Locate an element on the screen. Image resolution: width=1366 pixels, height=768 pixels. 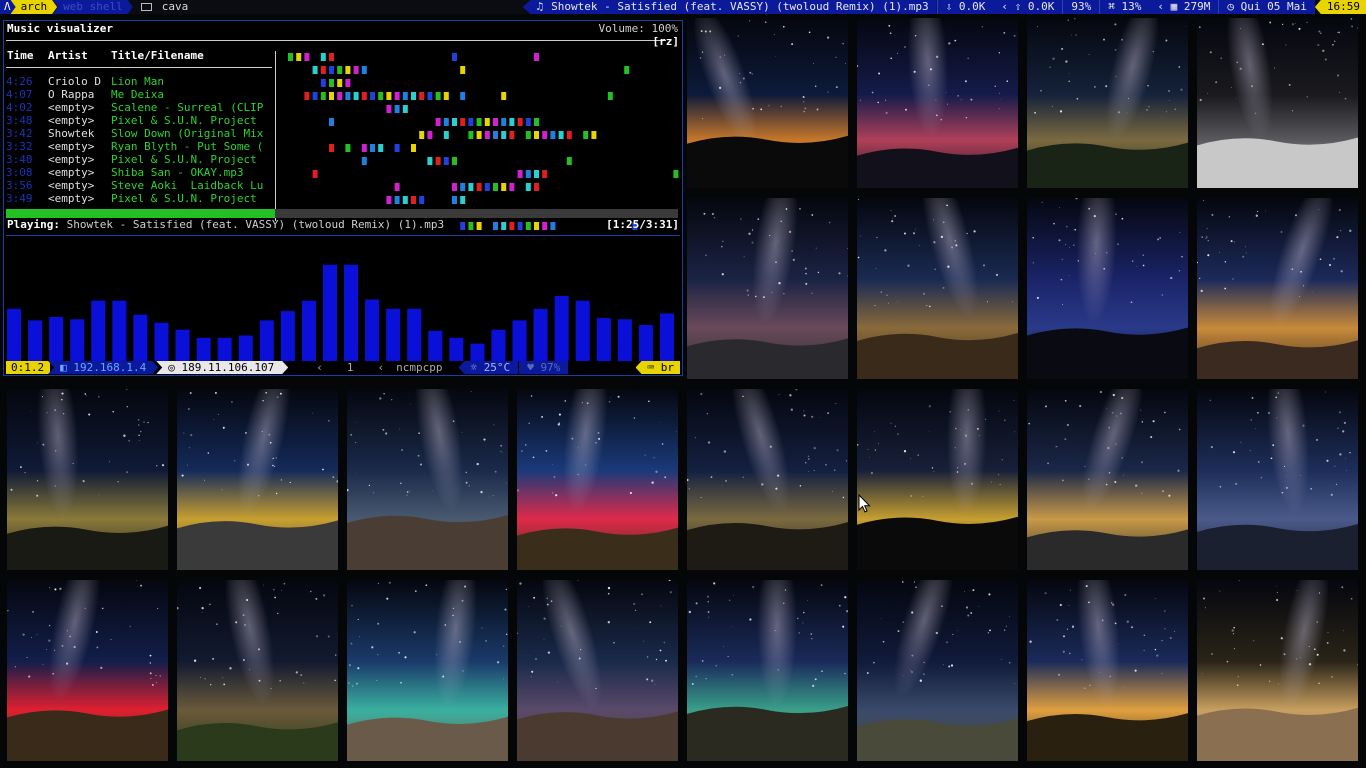
tile-milky-way-horizon is located at coordinates (937, 479).